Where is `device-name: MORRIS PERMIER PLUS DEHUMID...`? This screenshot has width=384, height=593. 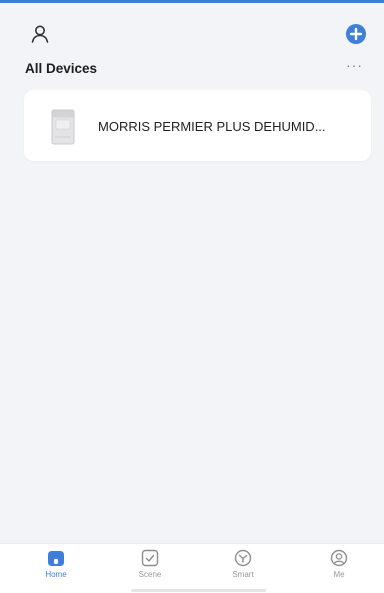 device-name: MORRIS PERMIER PLUS DEHUMID... is located at coordinates (212, 126).